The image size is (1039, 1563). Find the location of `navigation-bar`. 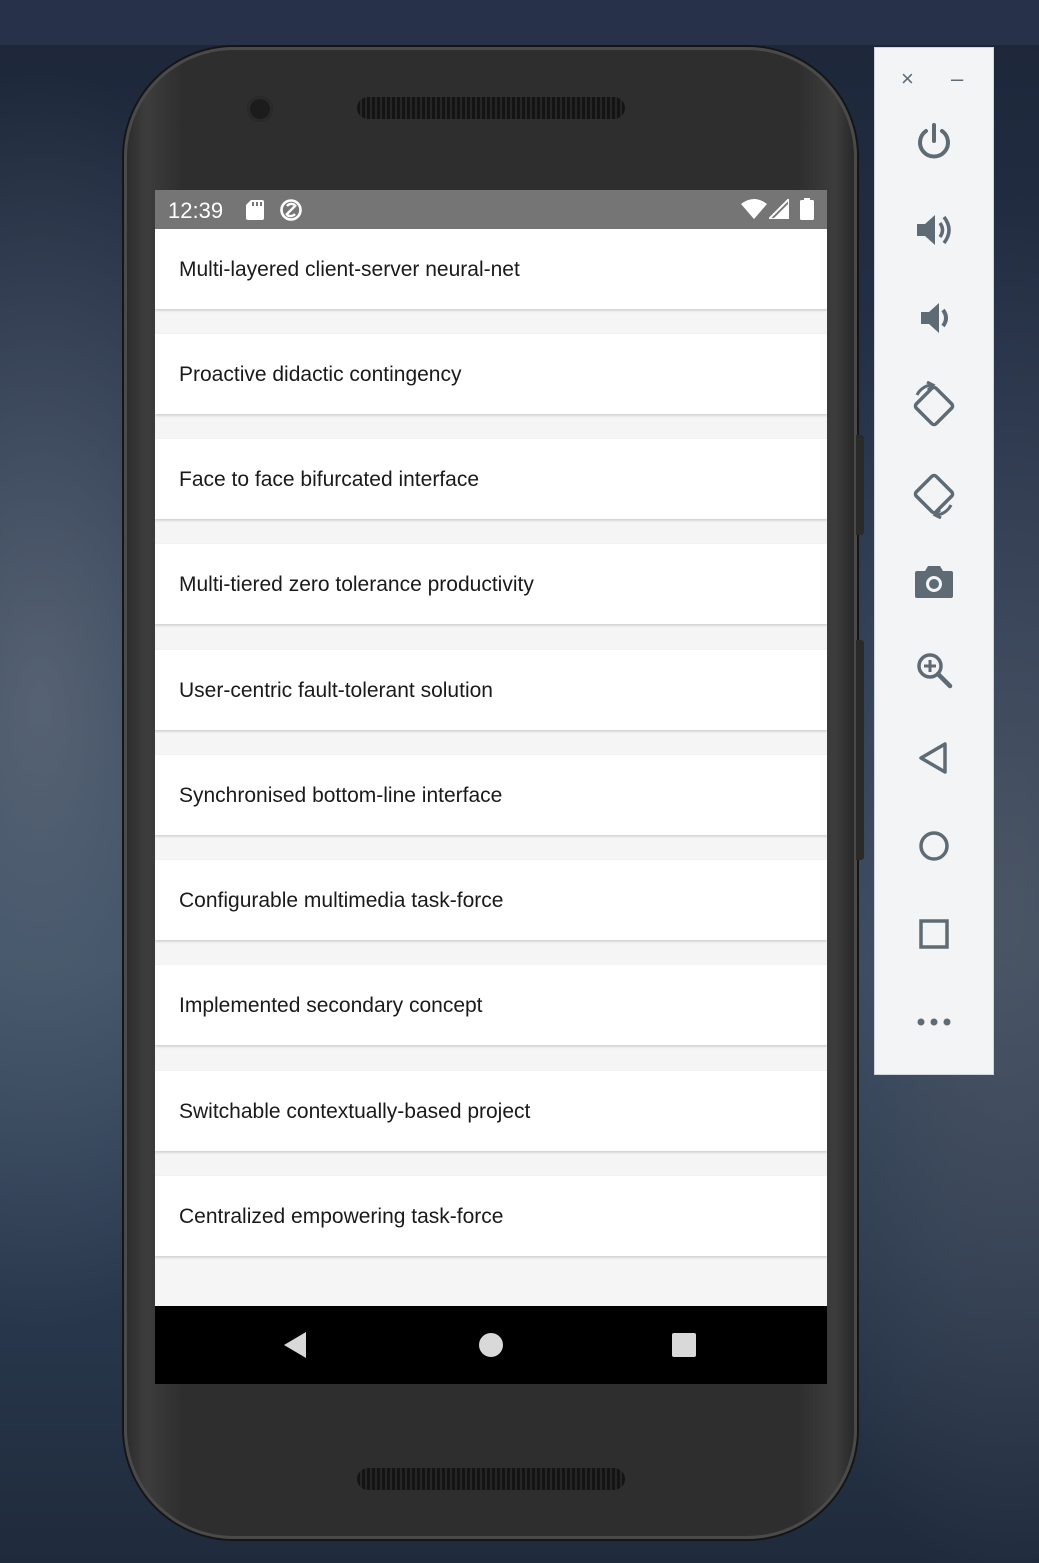

navigation-bar is located at coordinates (491, 1345).